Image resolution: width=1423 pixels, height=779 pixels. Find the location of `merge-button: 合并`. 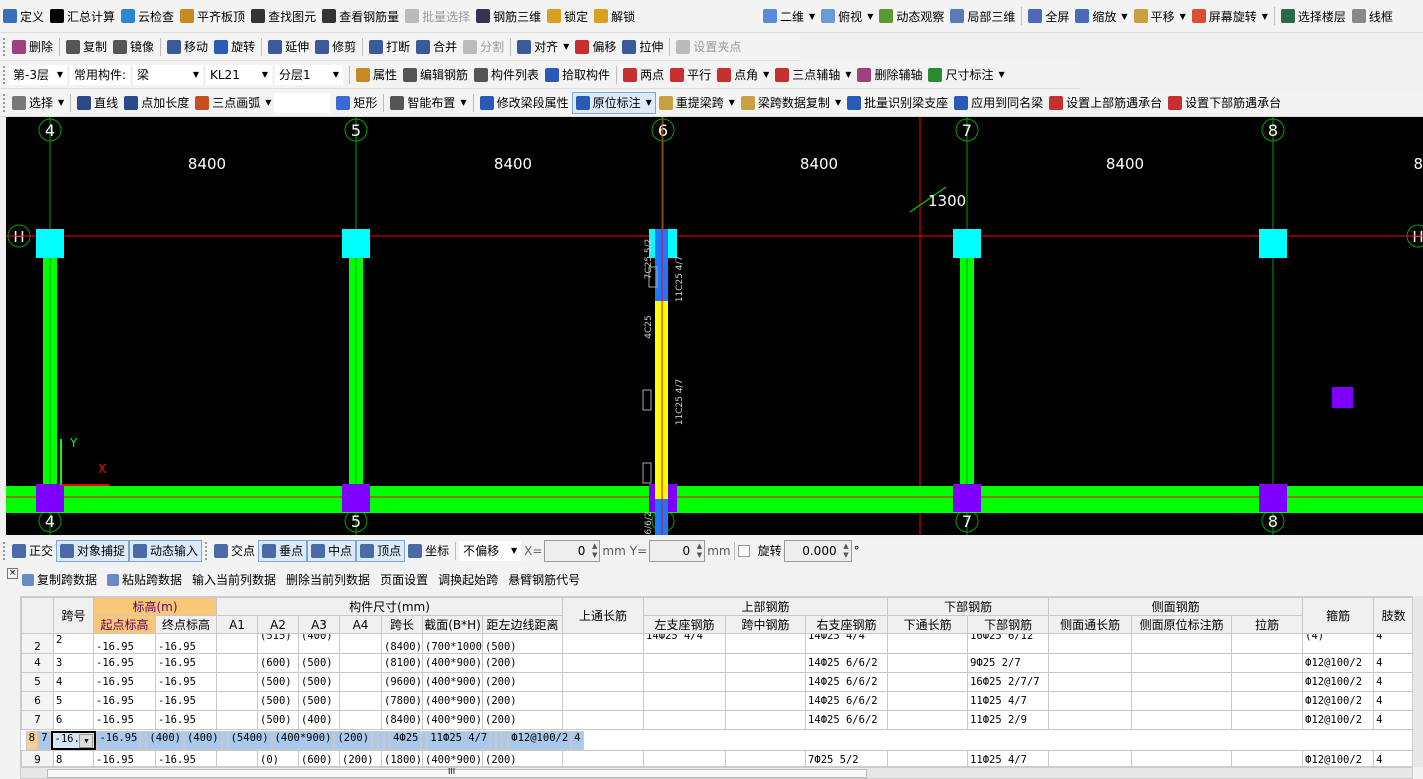

merge-button: 合并 is located at coordinates (436, 47).